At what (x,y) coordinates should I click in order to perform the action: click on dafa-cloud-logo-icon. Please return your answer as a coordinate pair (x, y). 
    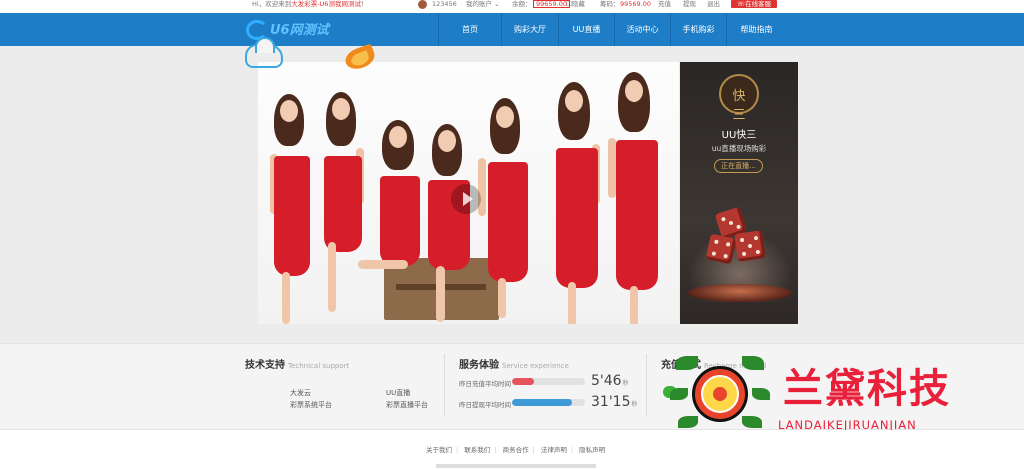
    Looking at the image, I should click on (264, 52).